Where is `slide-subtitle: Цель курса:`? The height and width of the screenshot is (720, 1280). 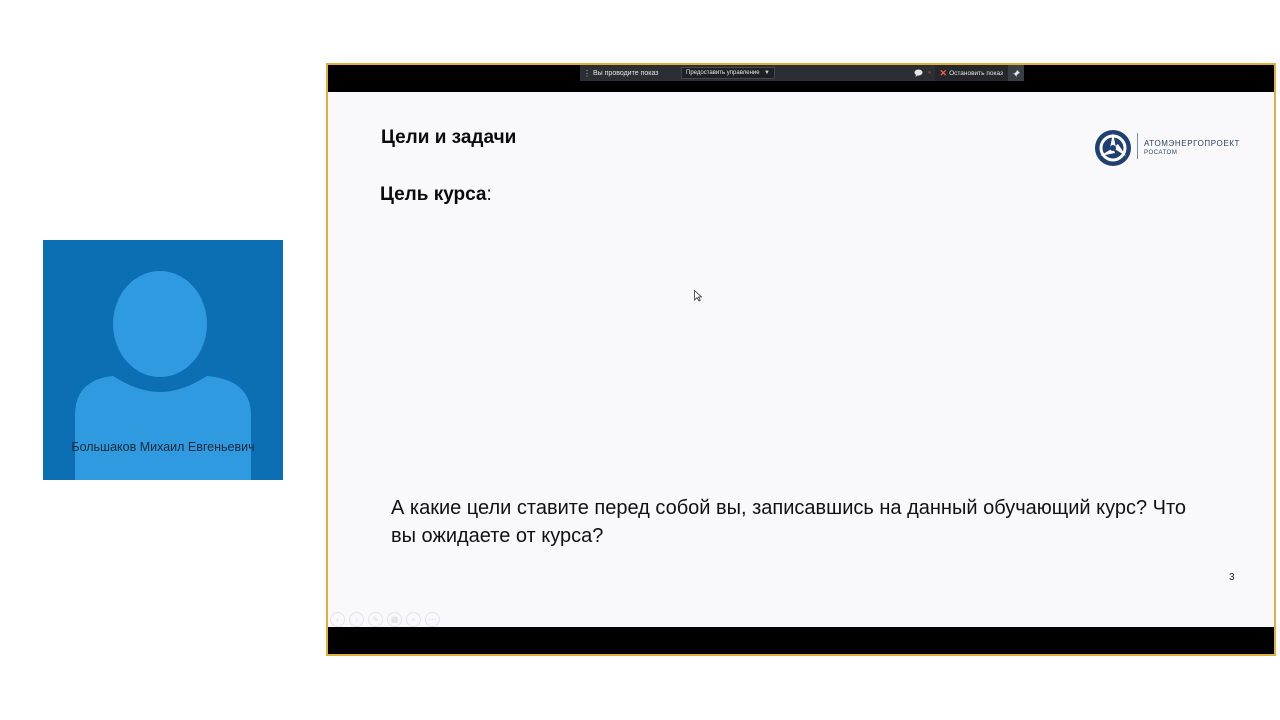 slide-subtitle: Цель курса: is located at coordinates (436, 195).